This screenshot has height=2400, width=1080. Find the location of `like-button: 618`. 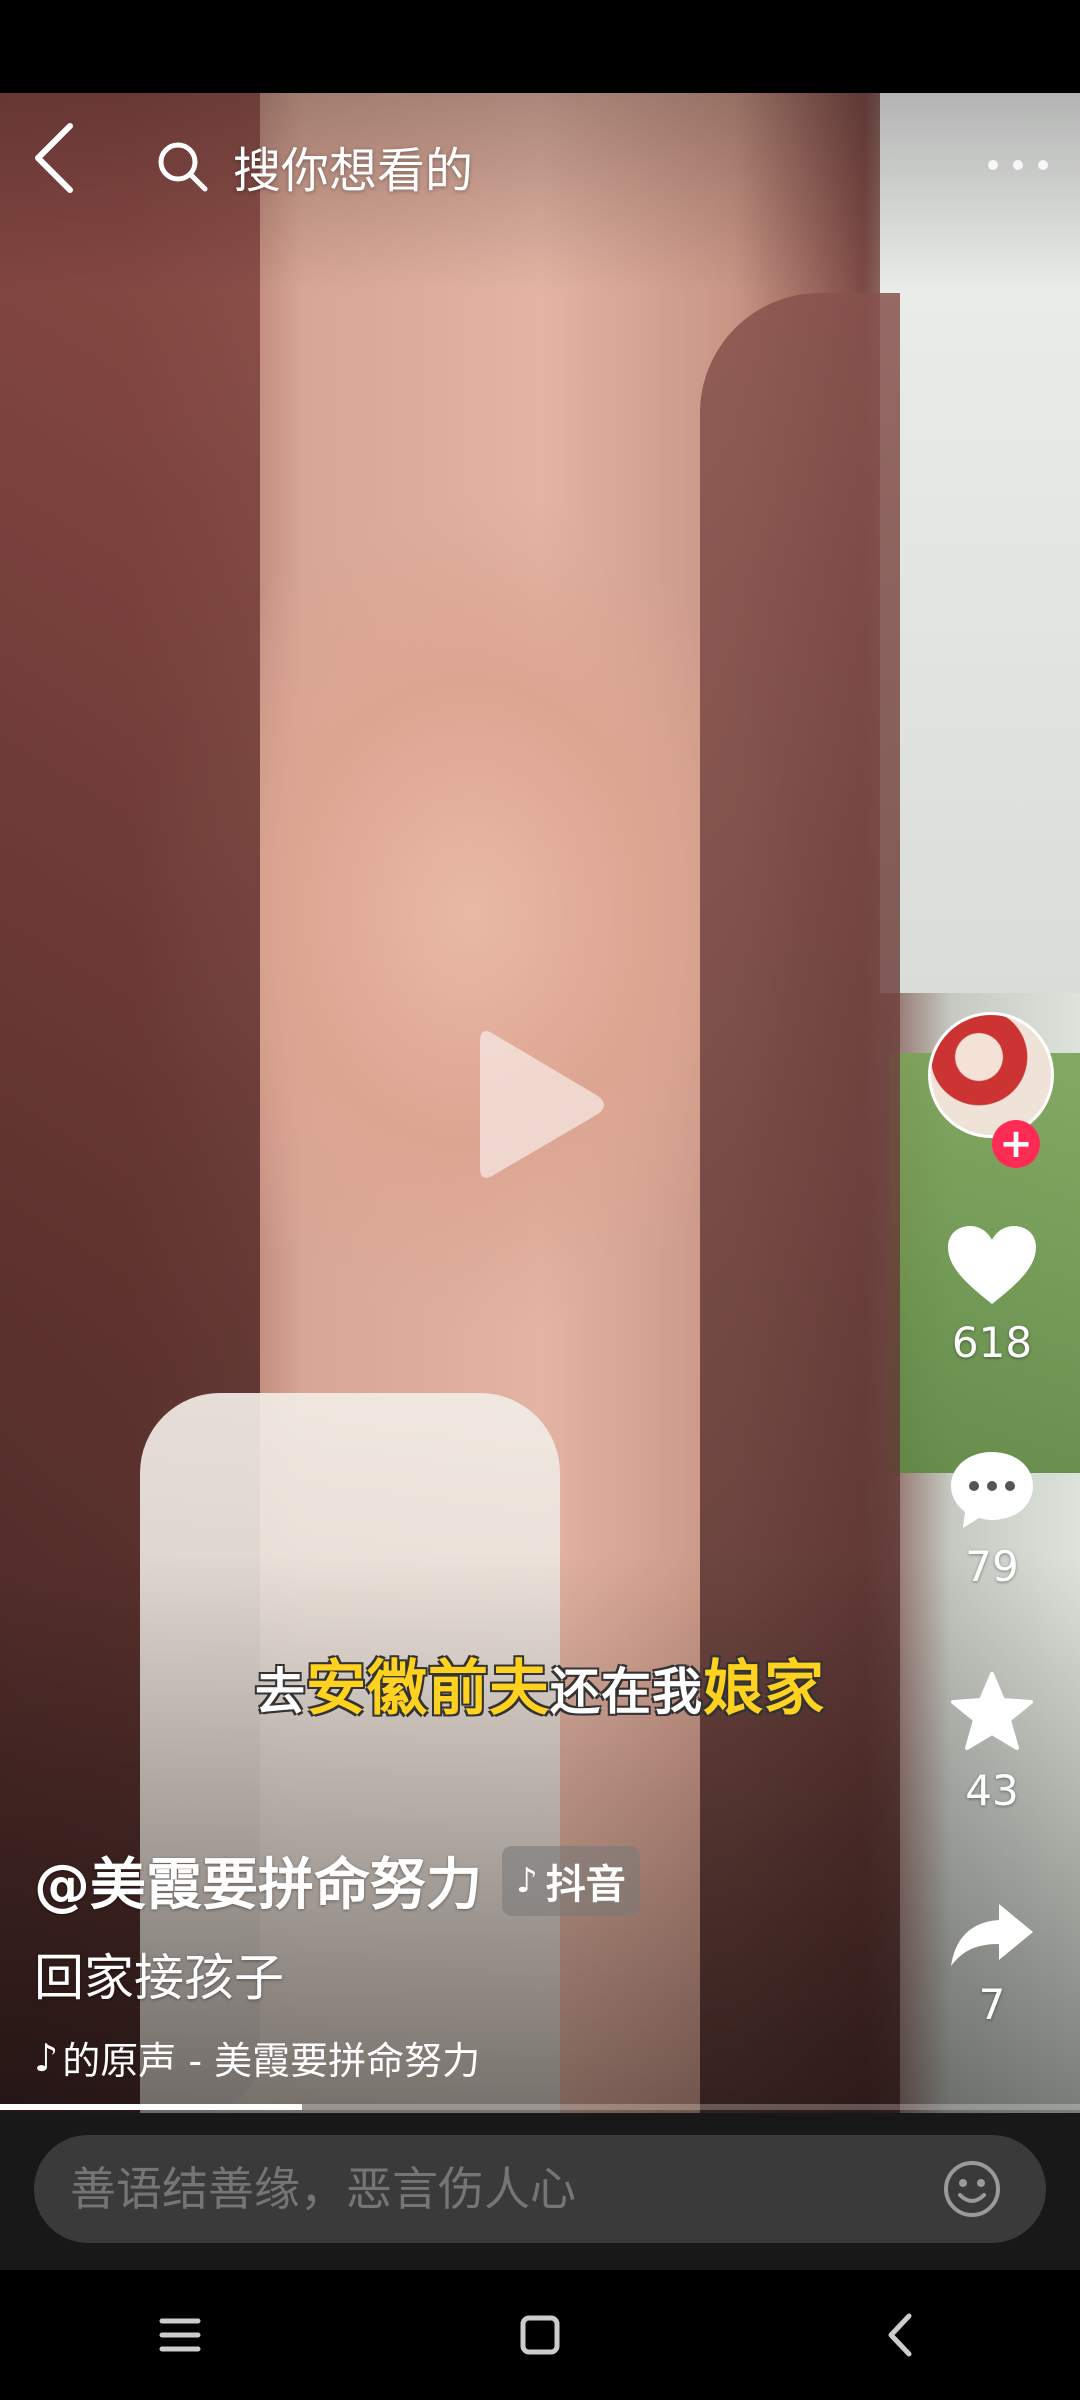

like-button: 618 is located at coordinates (992, 1294).